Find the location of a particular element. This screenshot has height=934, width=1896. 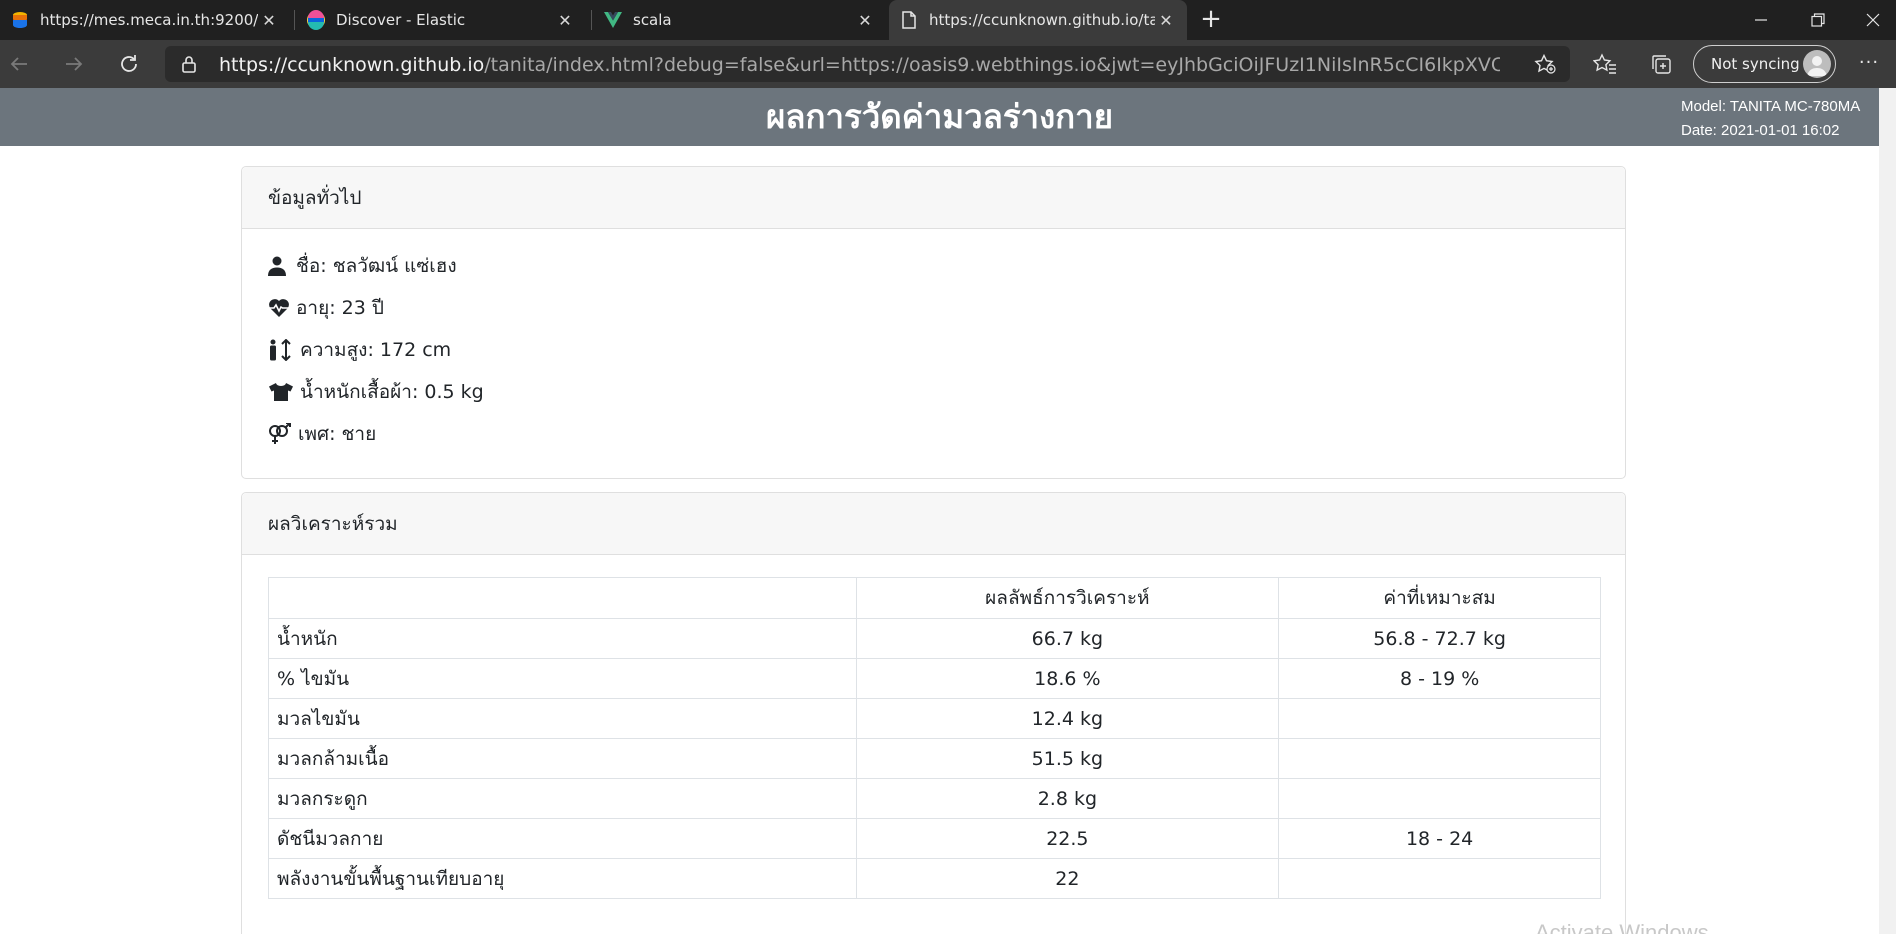

table-row: มวลกระดูก 2.8 kg is located at coordinates (934, 798).